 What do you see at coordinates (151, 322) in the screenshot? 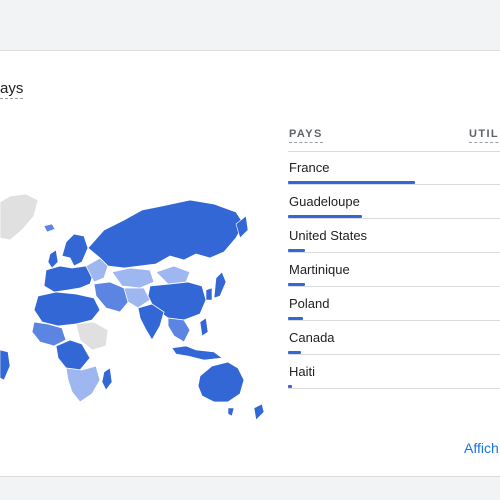
I see `map-region-india` at bounding box center [151, 322].